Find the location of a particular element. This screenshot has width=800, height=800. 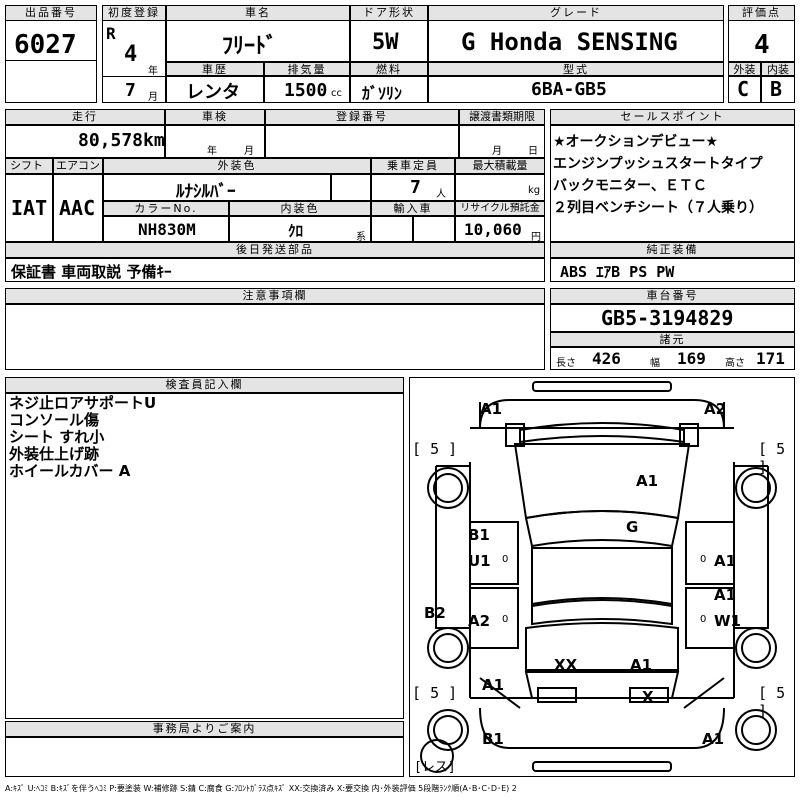

dmg-lf-mark: 0 is located at coordinates (505, 559).